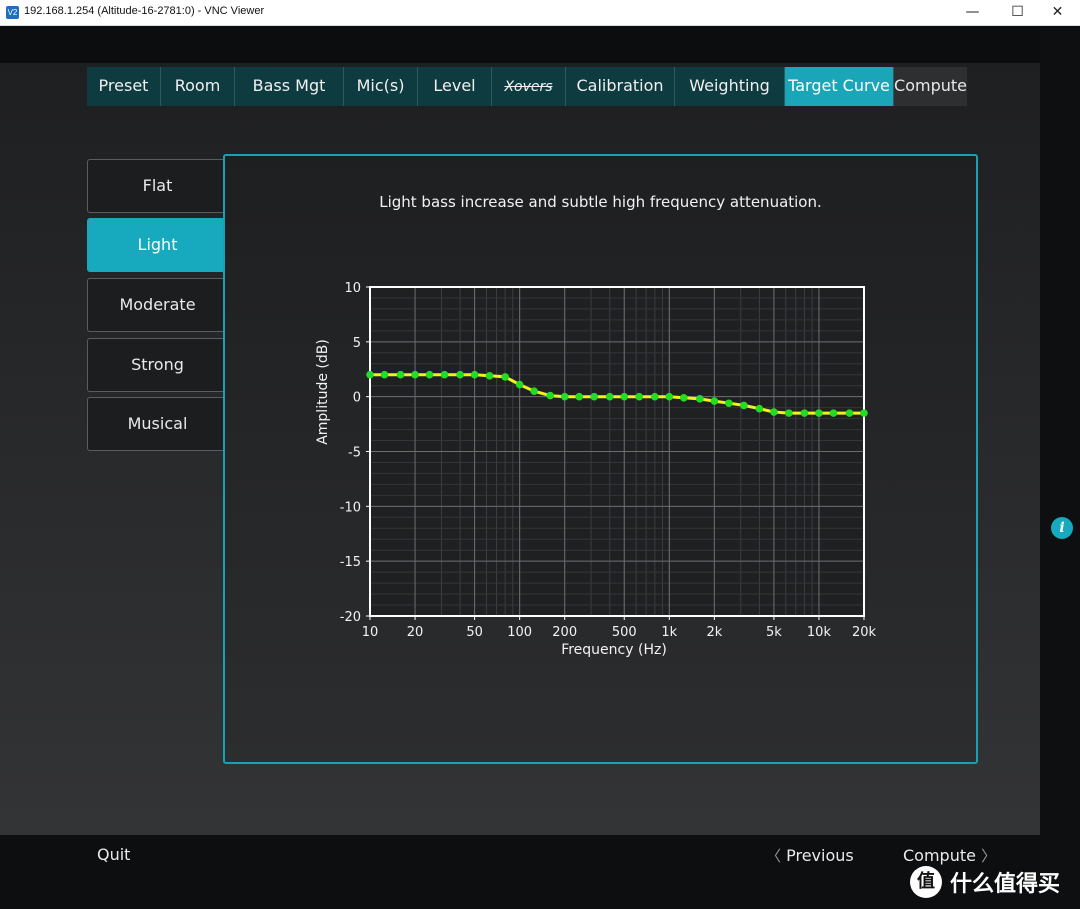 Image resolution: width=1080 pixels, height=909 pixels. I want to click on compute-label: Compute, so click(939, 855).